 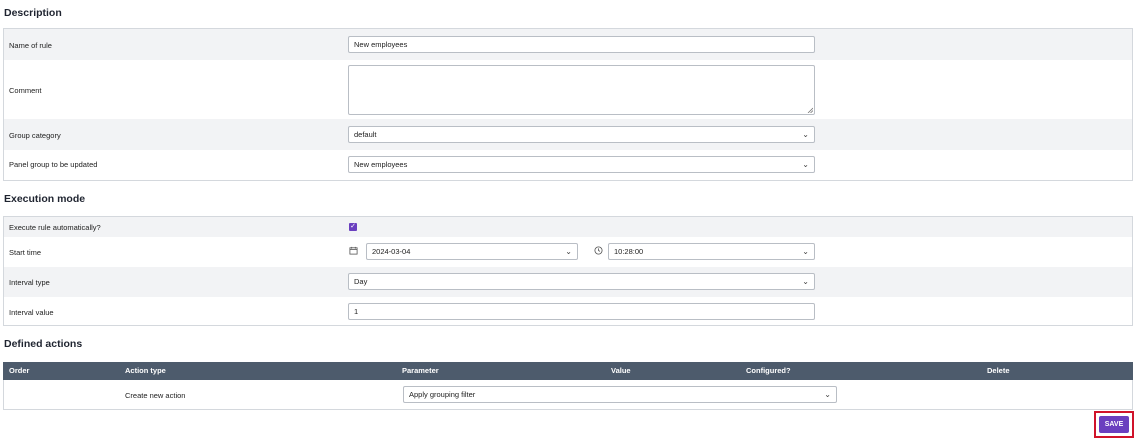 I want to click on row-execute-auto: Execute rule automatically? ✓, so click(x=568, y=227).